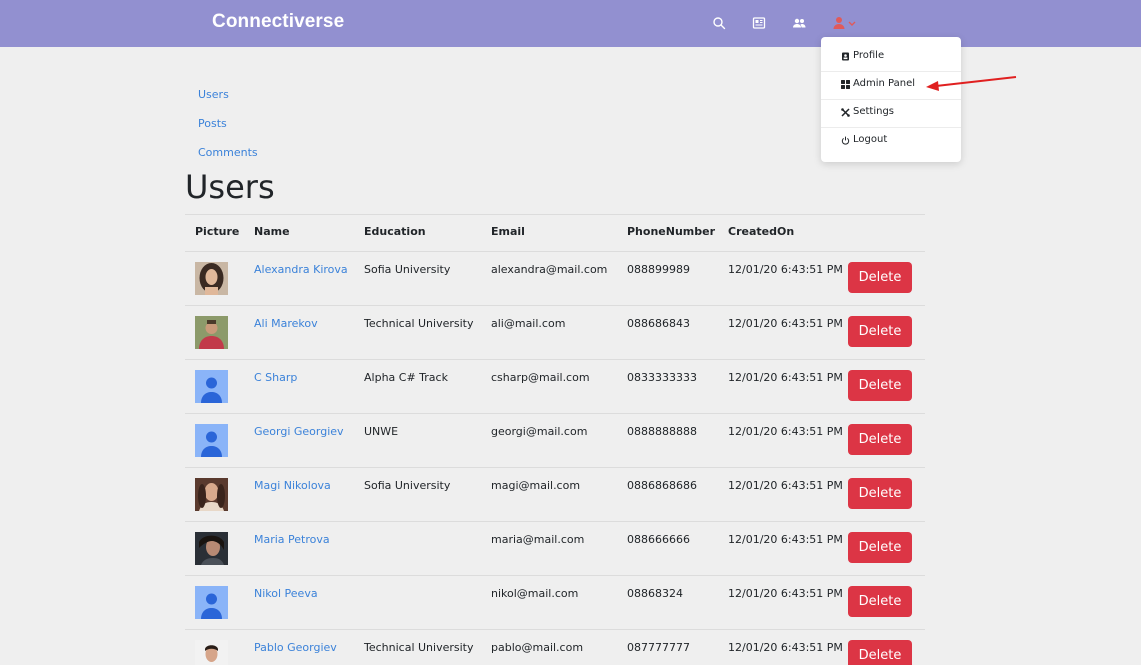  I want to click on annotation-arrow-icon, so click(971, 83).